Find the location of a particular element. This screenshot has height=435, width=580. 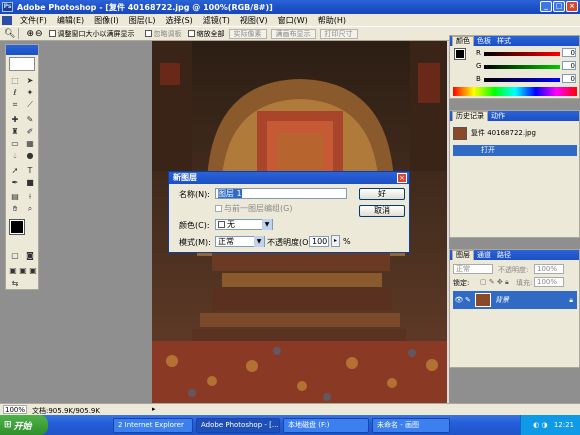

tab-actions: 动作 is located at coordinates (498, 116).